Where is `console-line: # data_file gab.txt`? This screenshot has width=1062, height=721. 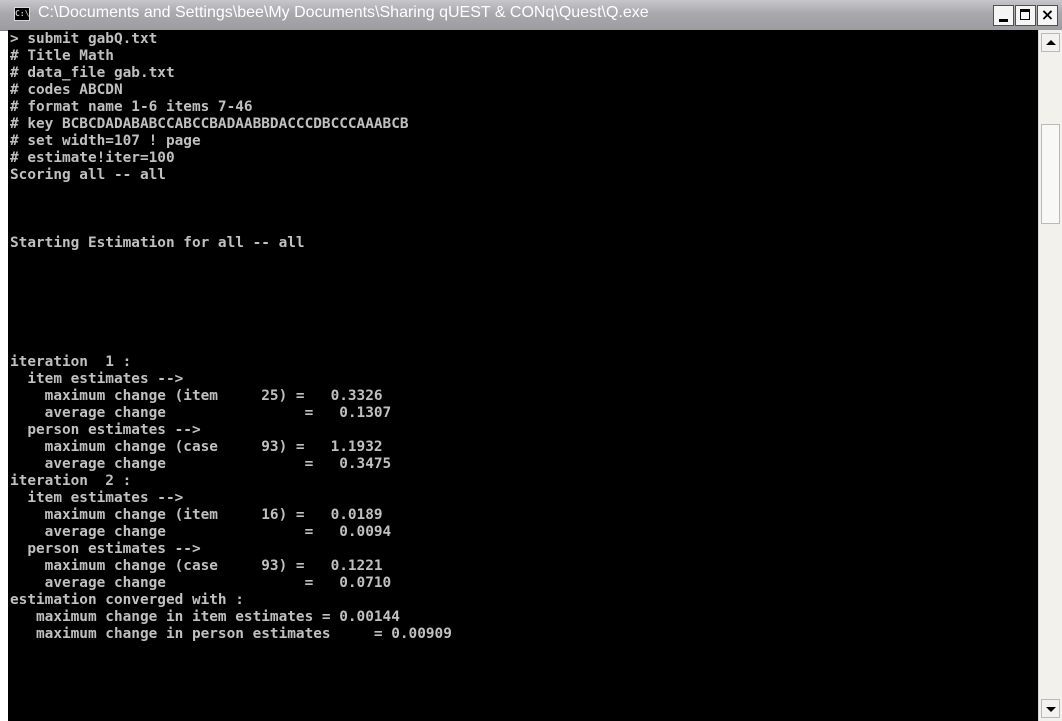 console-line: # data_file gab.txt is located at coordinates (92, 73).